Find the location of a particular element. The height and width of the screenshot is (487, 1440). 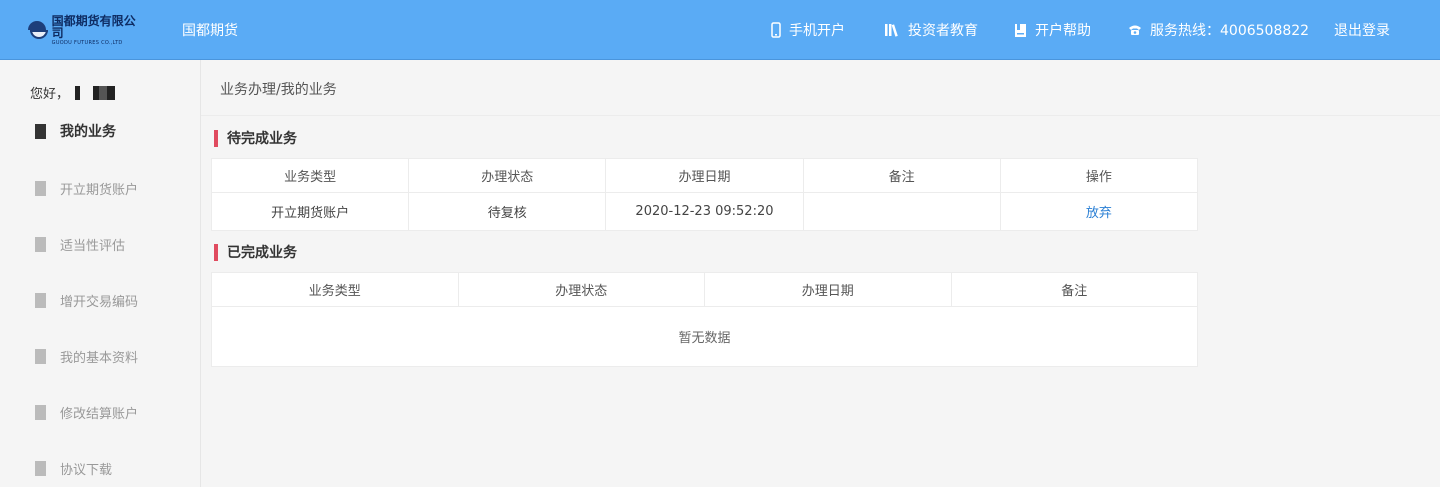

logo-mark-icon is located at coordinates (38, 30).